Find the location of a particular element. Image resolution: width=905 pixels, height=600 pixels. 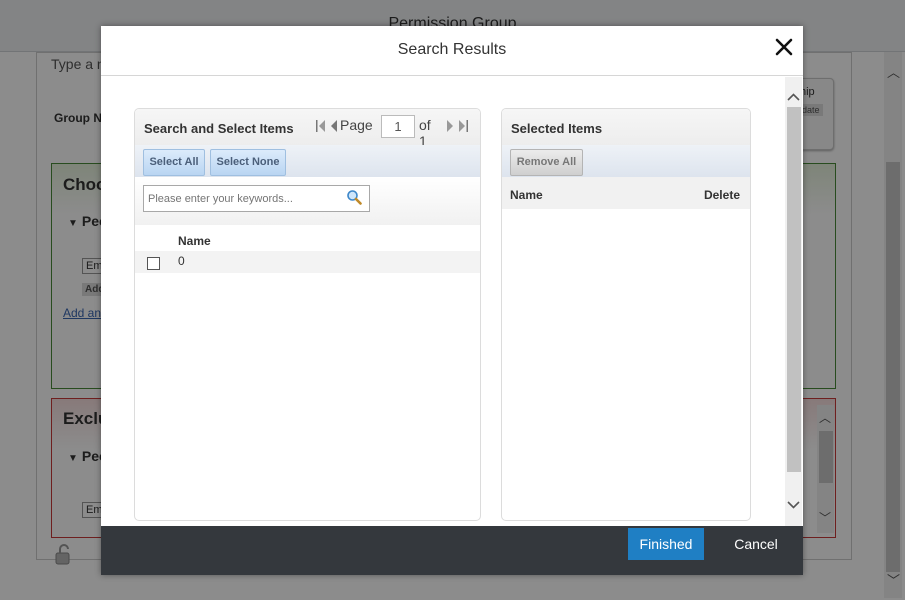

select-none-button: Select None is located at coordinates (248, 162).